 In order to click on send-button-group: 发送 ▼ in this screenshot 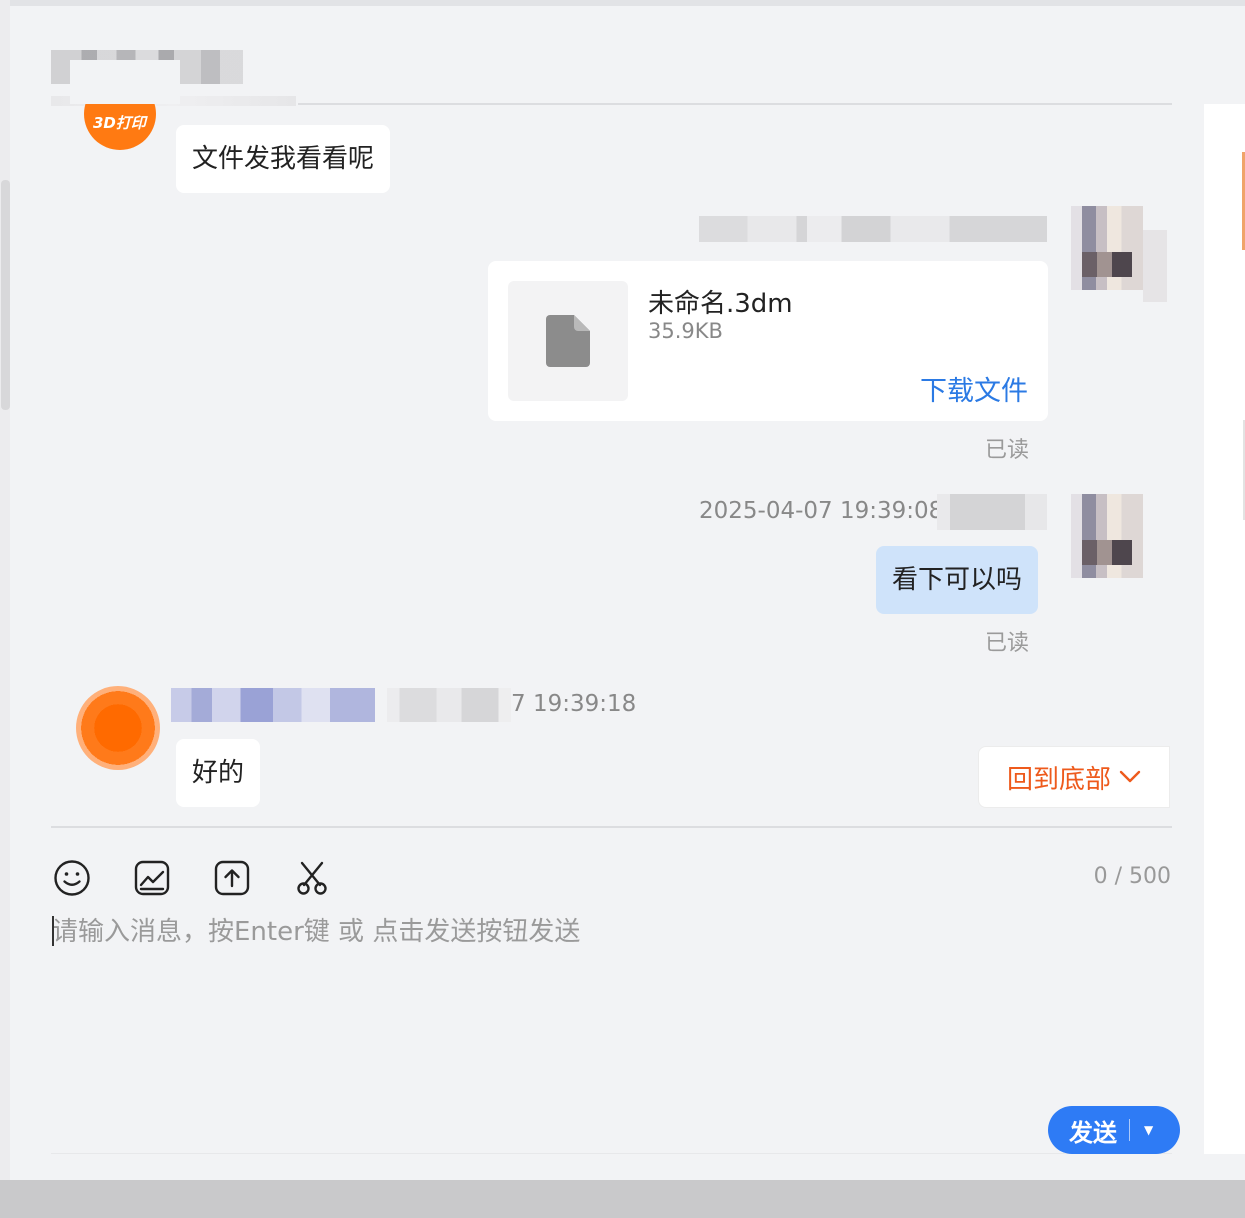, I will do `click(1114, 1130)`.